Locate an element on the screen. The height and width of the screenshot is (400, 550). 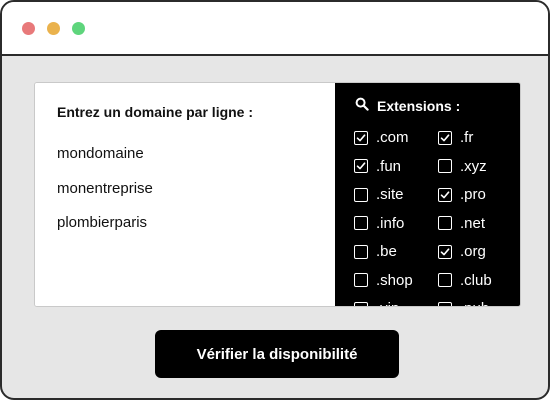
extension-option: .org is located at coordinates (462, 251).